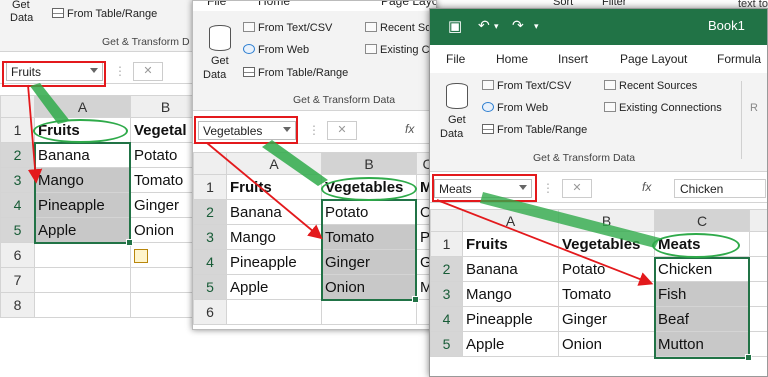  Describe the element at coordinates (702, 294) in the screenshot. I see `cell: Fish` at that location.